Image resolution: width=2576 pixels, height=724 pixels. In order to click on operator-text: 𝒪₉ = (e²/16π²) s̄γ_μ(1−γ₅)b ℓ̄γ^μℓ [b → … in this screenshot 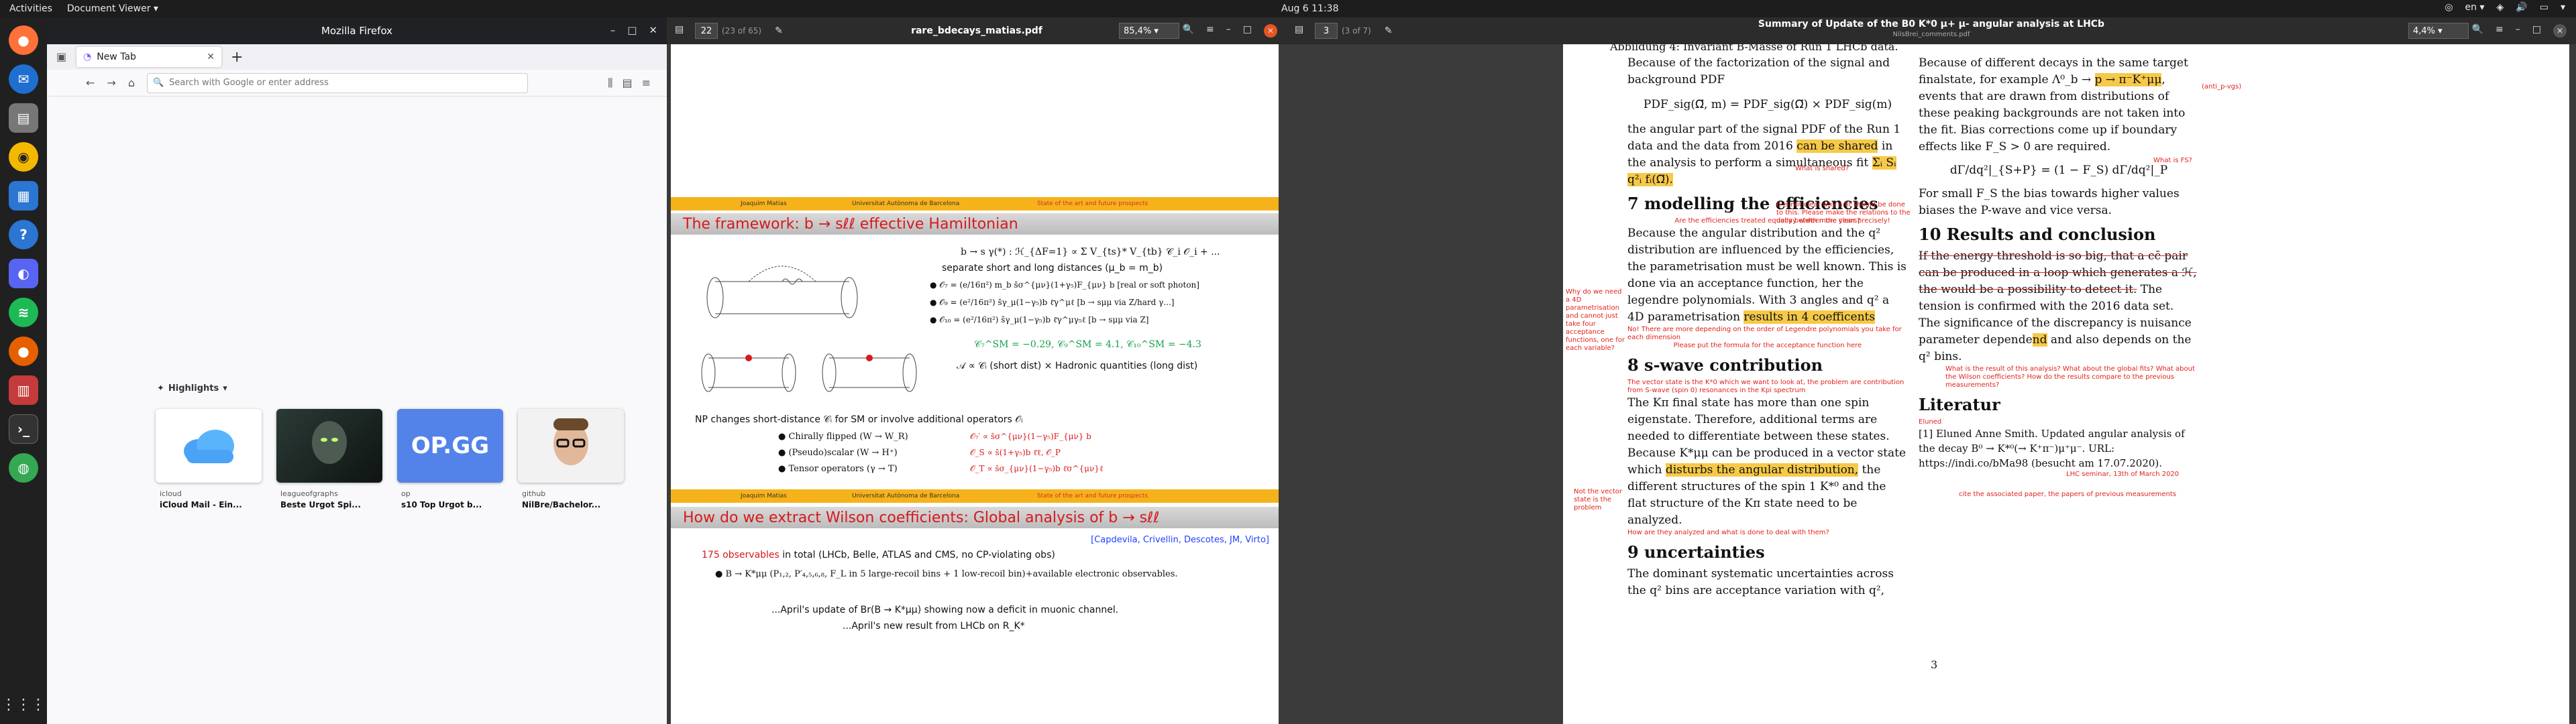, I will do `click(1057, 302)`.